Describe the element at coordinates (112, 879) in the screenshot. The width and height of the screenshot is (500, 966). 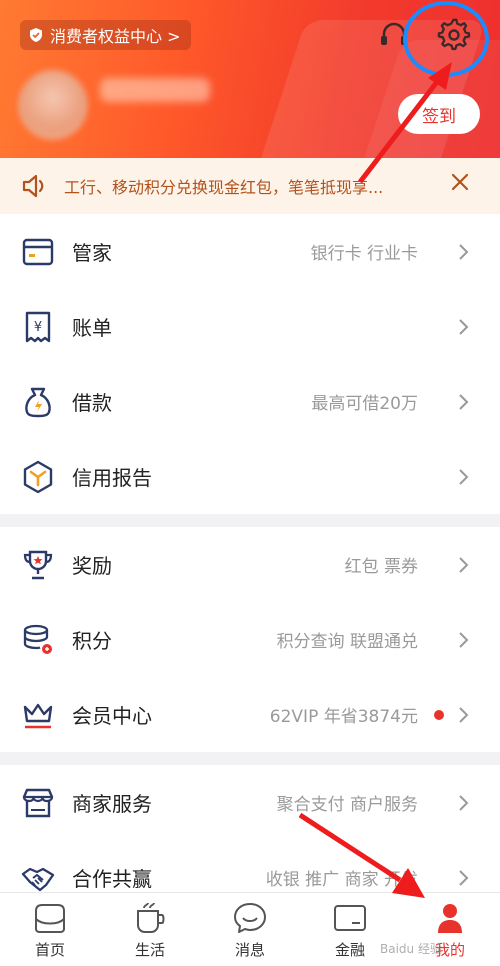
I see `menu-item-label: 合作共赢` at that location.